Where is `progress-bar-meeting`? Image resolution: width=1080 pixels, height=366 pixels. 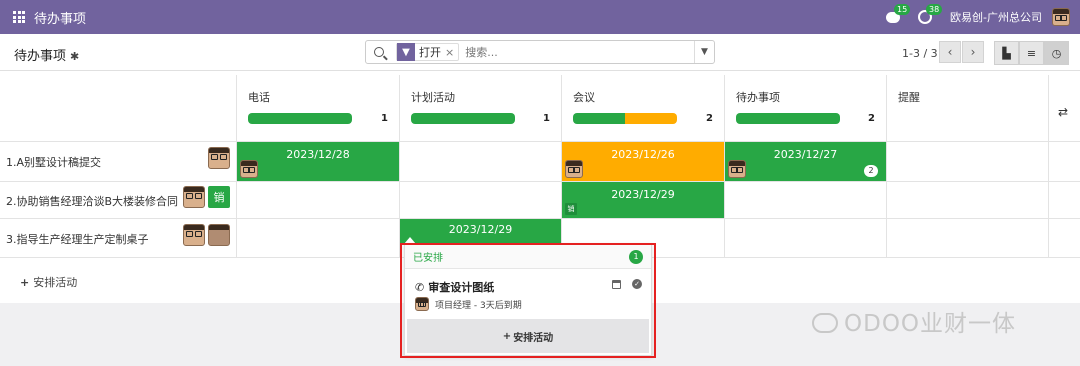
progress-bar-meeting is located at coordinates (625, 118).